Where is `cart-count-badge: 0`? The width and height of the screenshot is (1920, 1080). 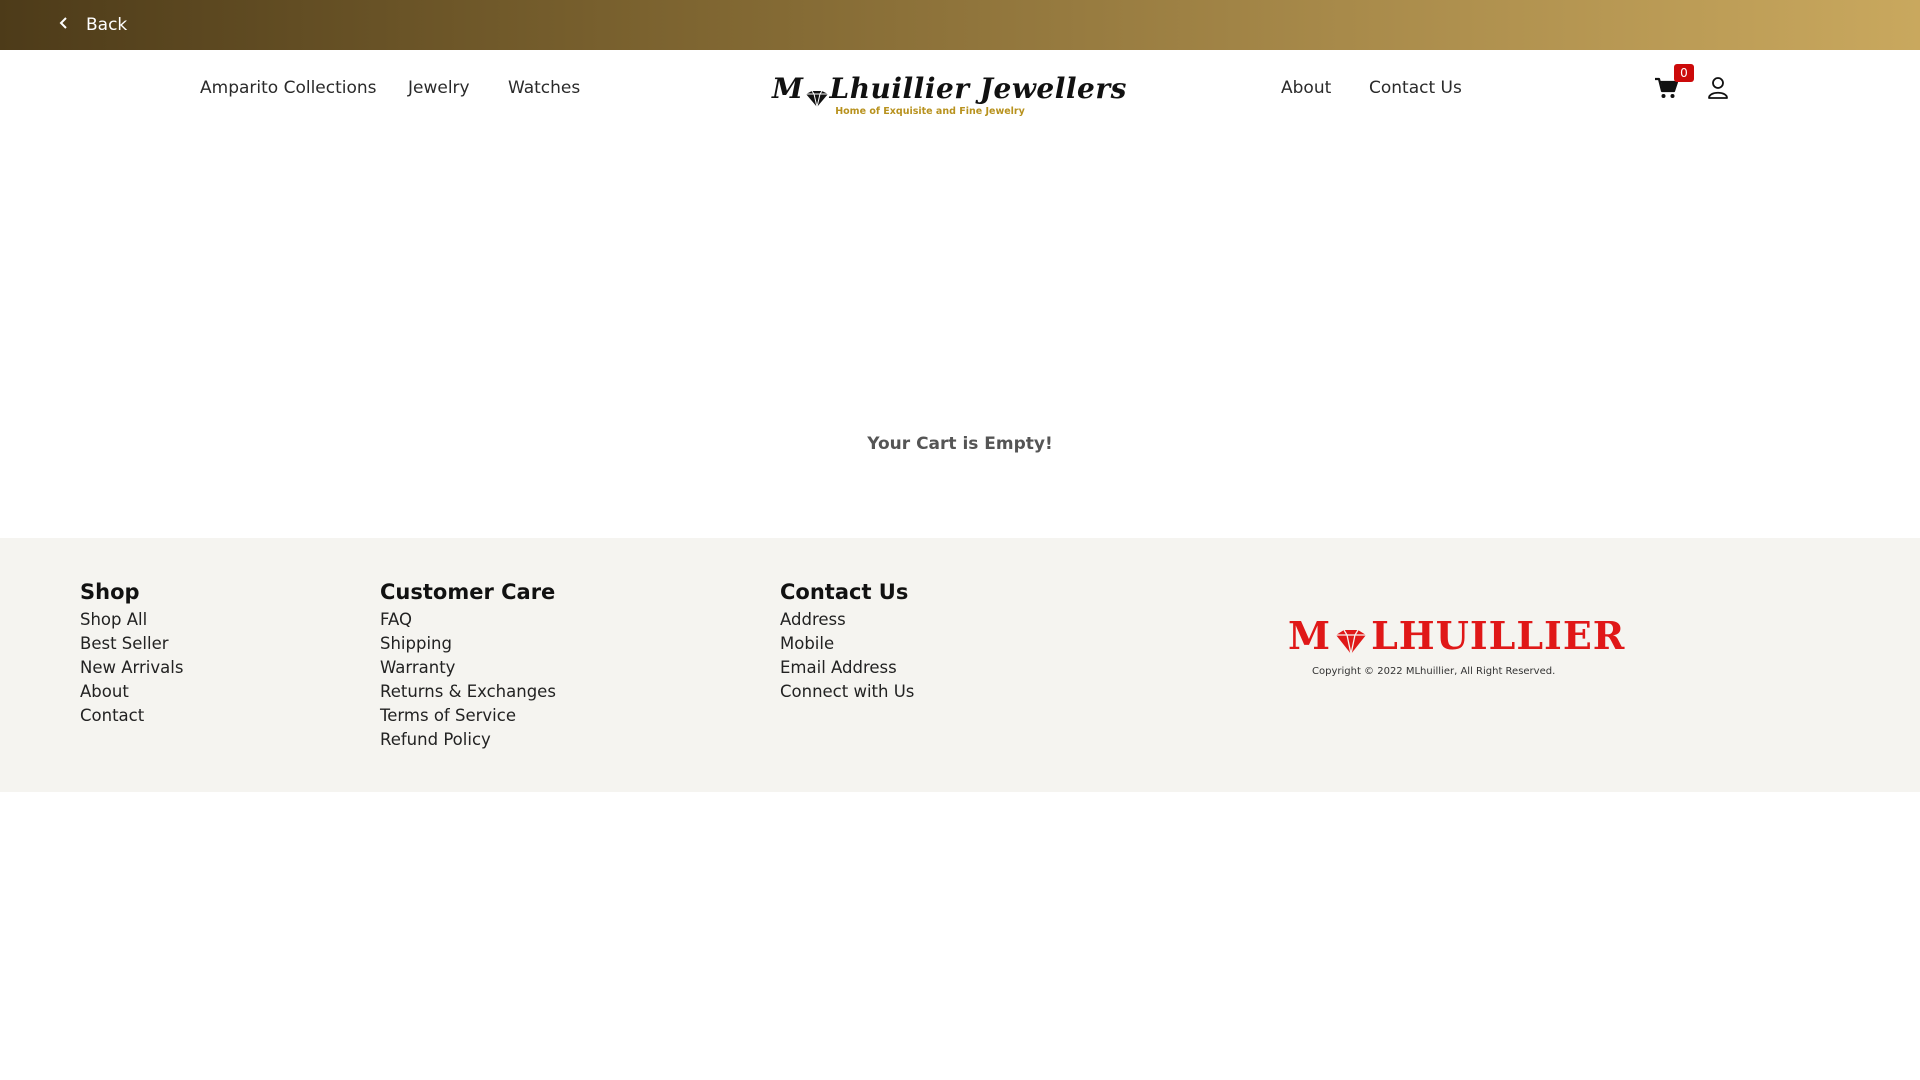
cart-count-badge: 0 is located at coordinates (1684, 73).